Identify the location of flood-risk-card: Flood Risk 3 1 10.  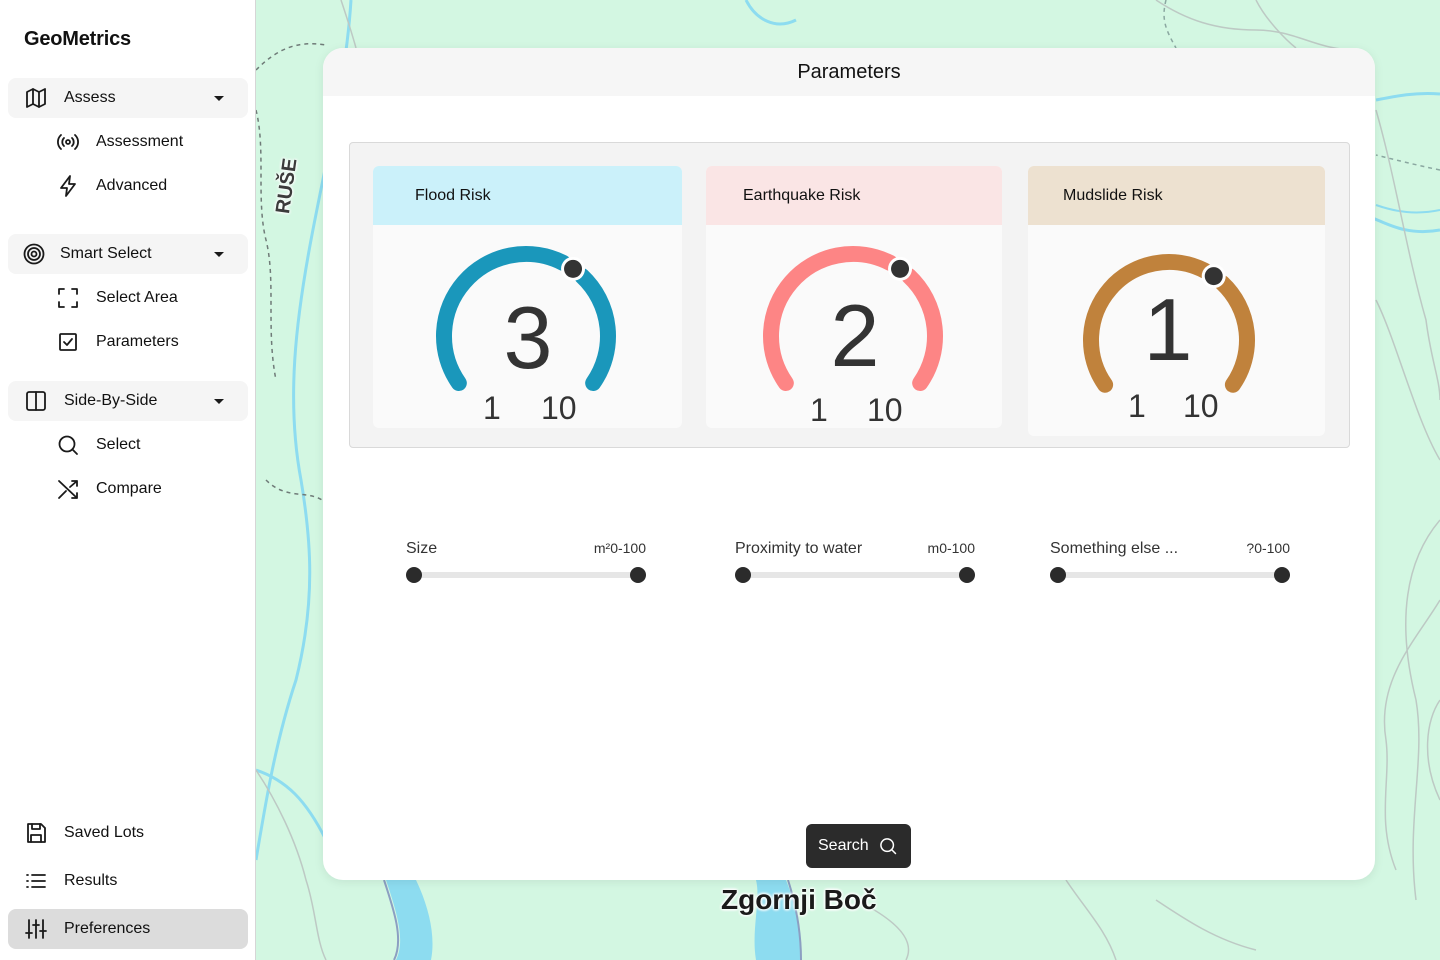
(527, 297).